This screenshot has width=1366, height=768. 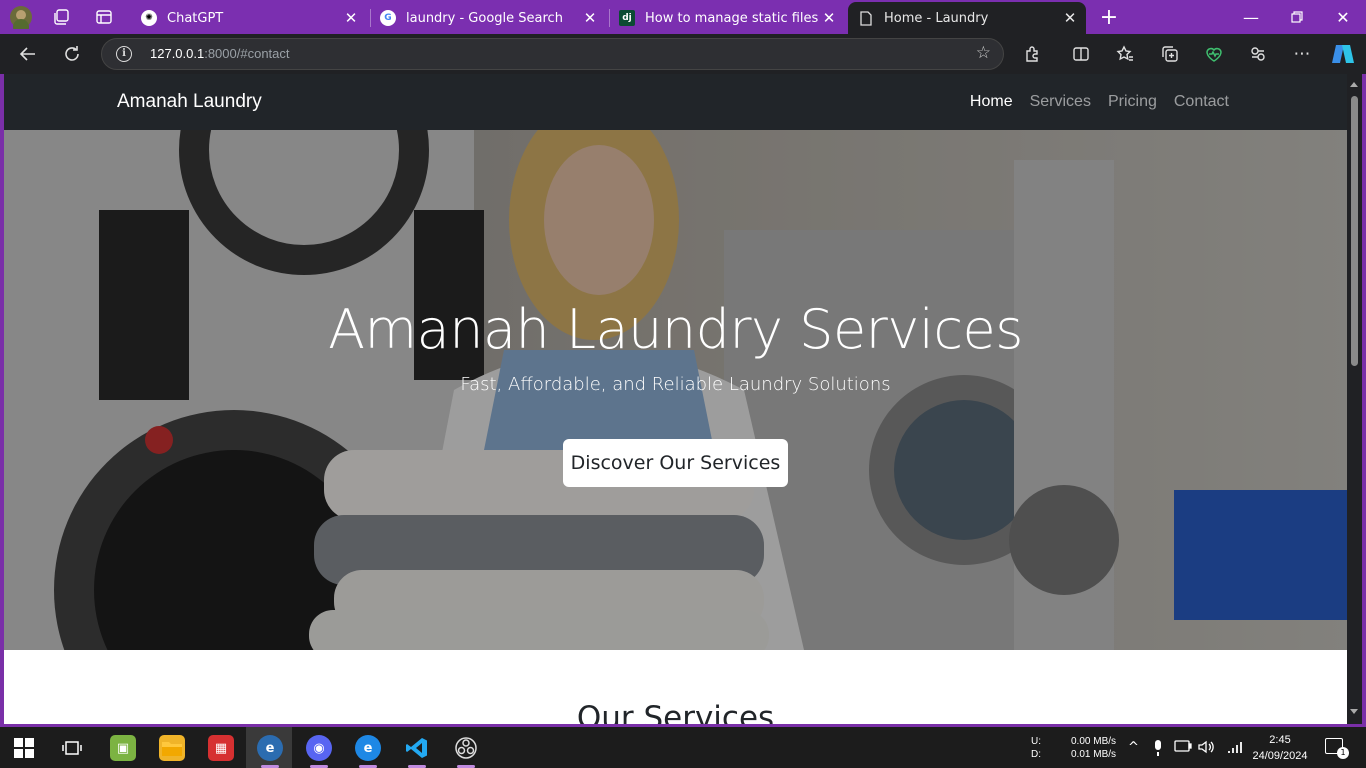 I want to click on back-icon, so click(x=28, y=54).